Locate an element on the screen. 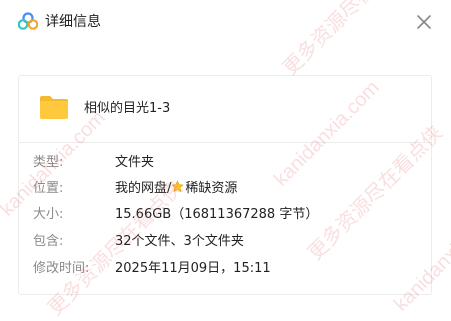 The width and height of the screenshot is (451, 321). star-icon is located at coordinates (178, 186).